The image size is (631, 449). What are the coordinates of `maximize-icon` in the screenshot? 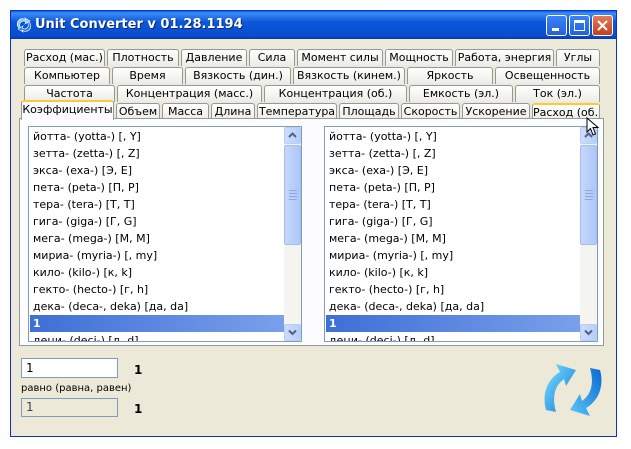 It's located at (579, 25).